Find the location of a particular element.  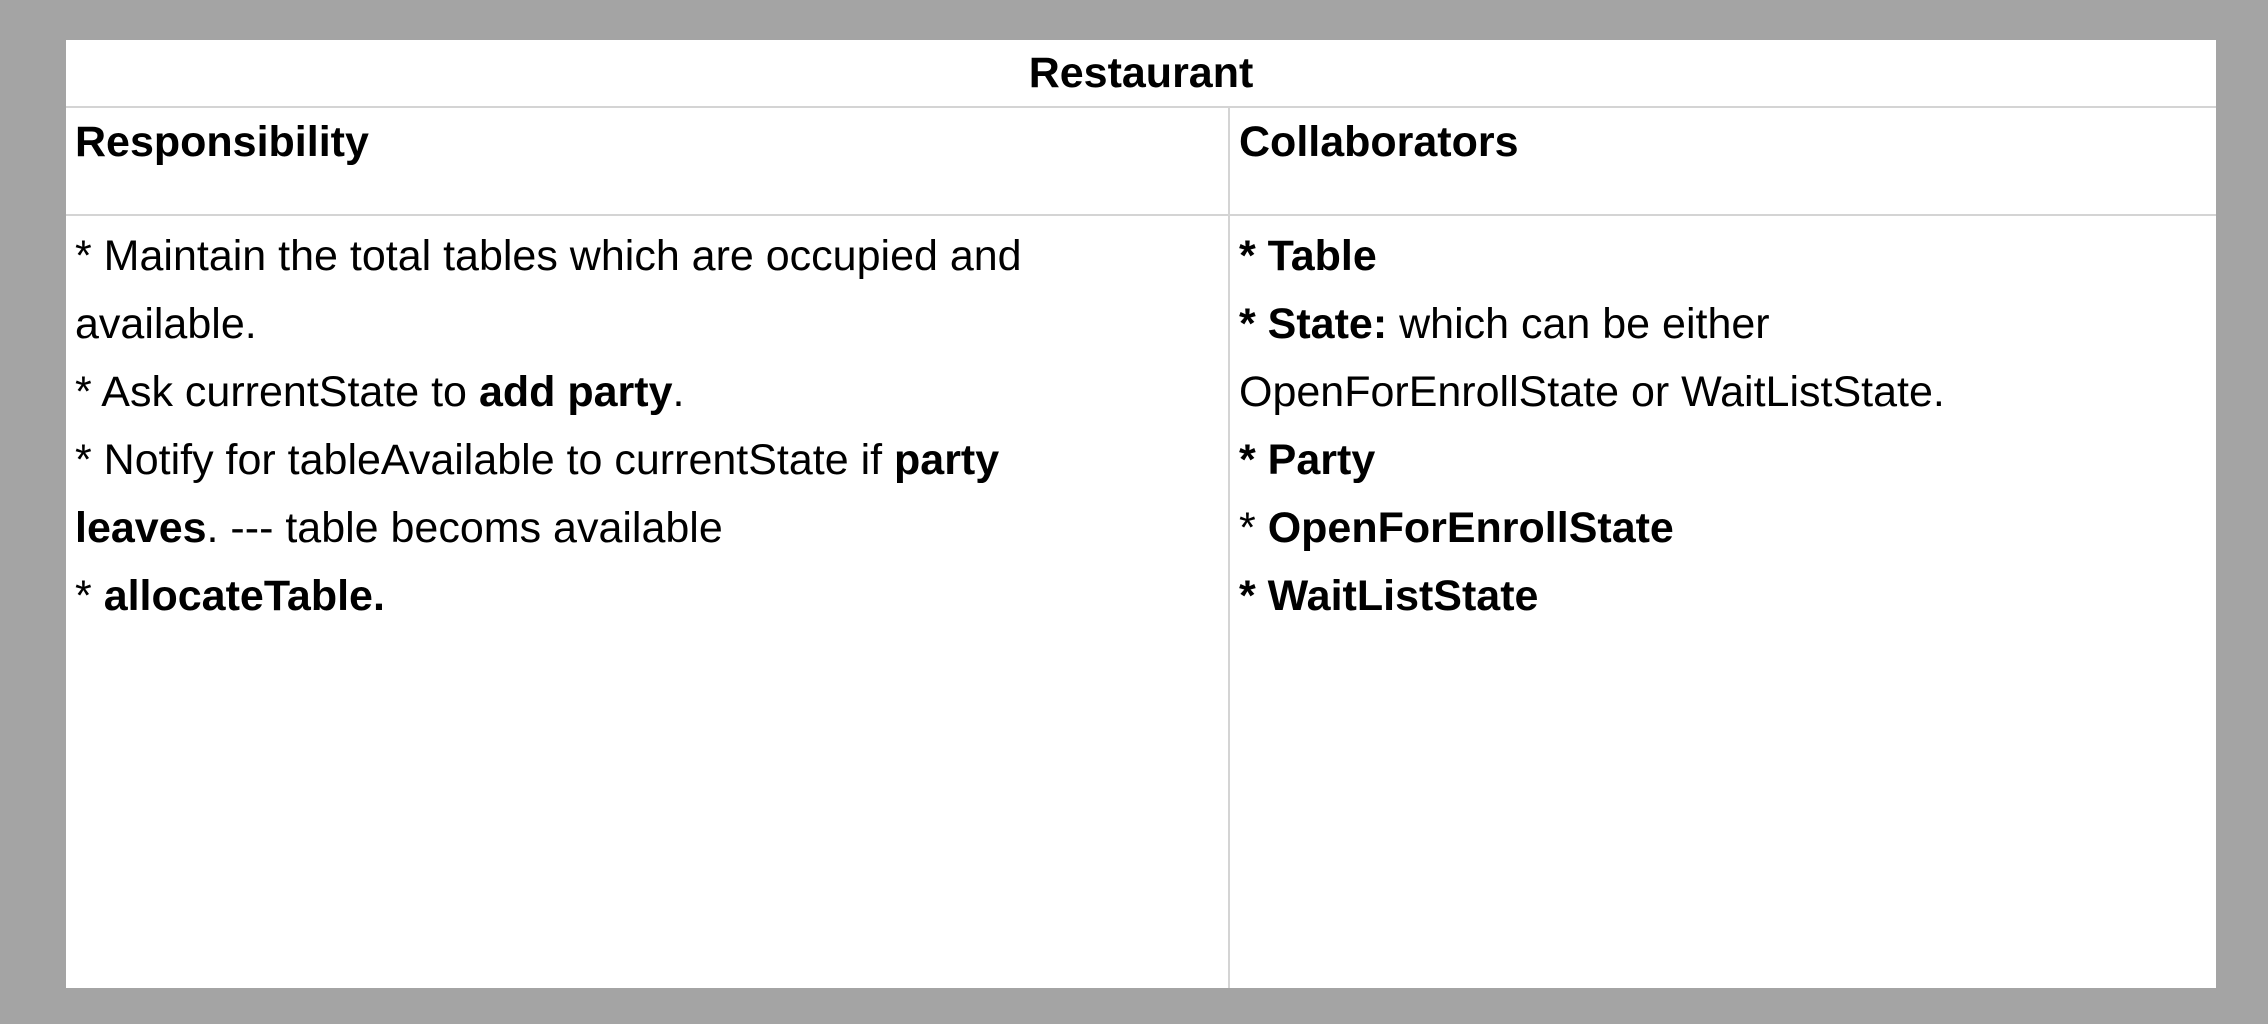

collaborators-header: Collaborators is located at coordinates (1379, 142).